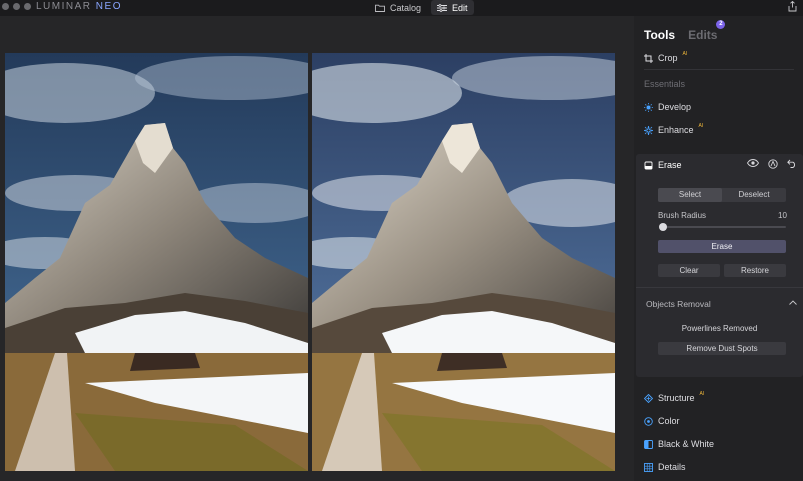  I want to click on tab-edits-label: Edits, so click(703, 35).